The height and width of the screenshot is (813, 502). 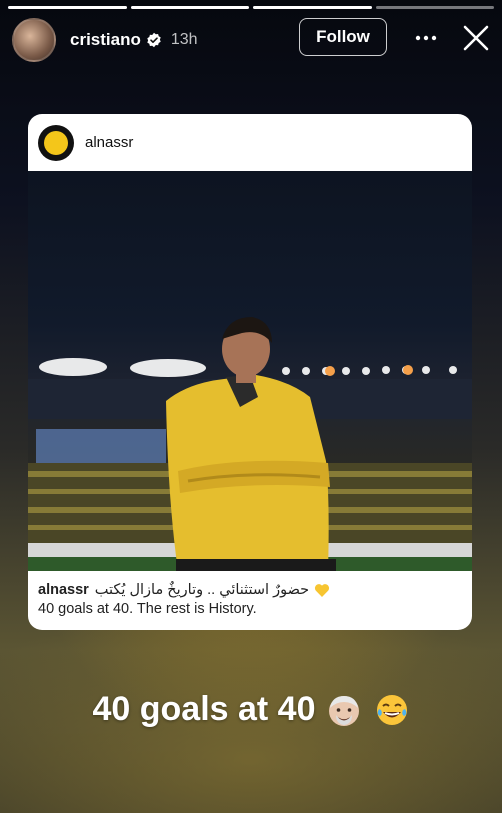 I want to click on post-header: alnassr, so click(x=250, y=142).